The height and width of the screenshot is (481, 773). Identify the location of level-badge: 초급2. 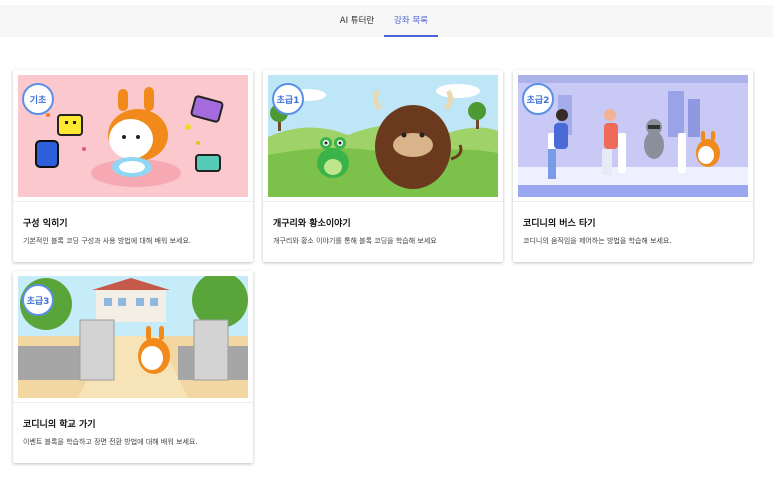
(538, 99).